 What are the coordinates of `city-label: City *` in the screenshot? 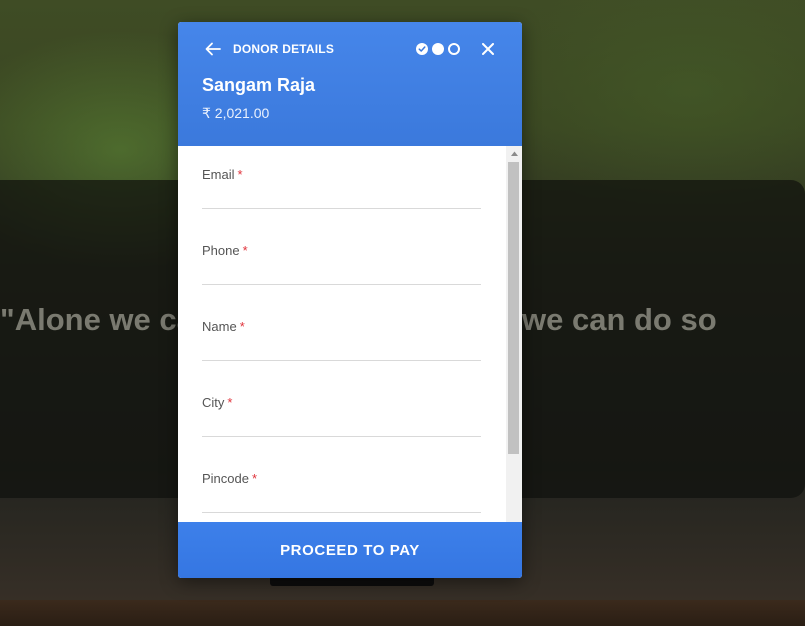 It's located at (217, 402).